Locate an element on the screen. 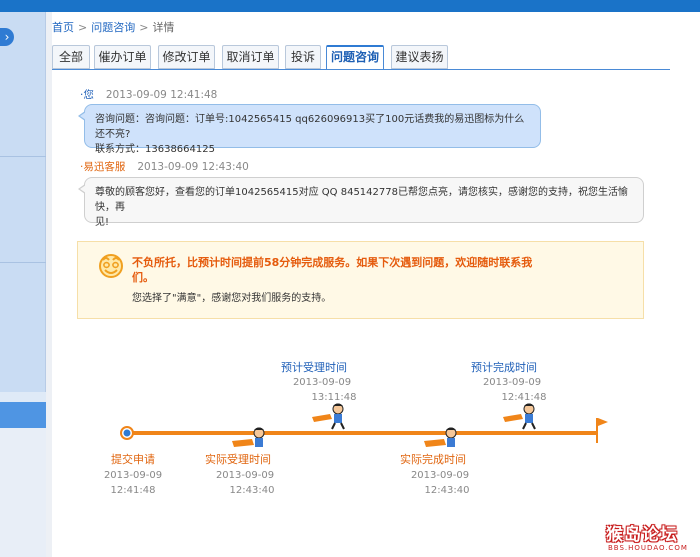  timeline-actual-finish-label: 实际完成时间 is located at coordinates (433, 459).